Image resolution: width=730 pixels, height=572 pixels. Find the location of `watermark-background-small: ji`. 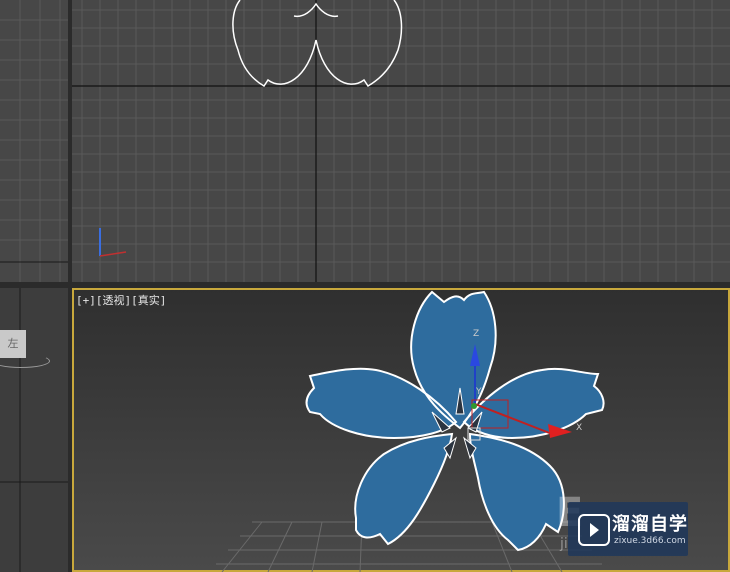

watermark-background-small: ji is located at coordinates (564, 544).